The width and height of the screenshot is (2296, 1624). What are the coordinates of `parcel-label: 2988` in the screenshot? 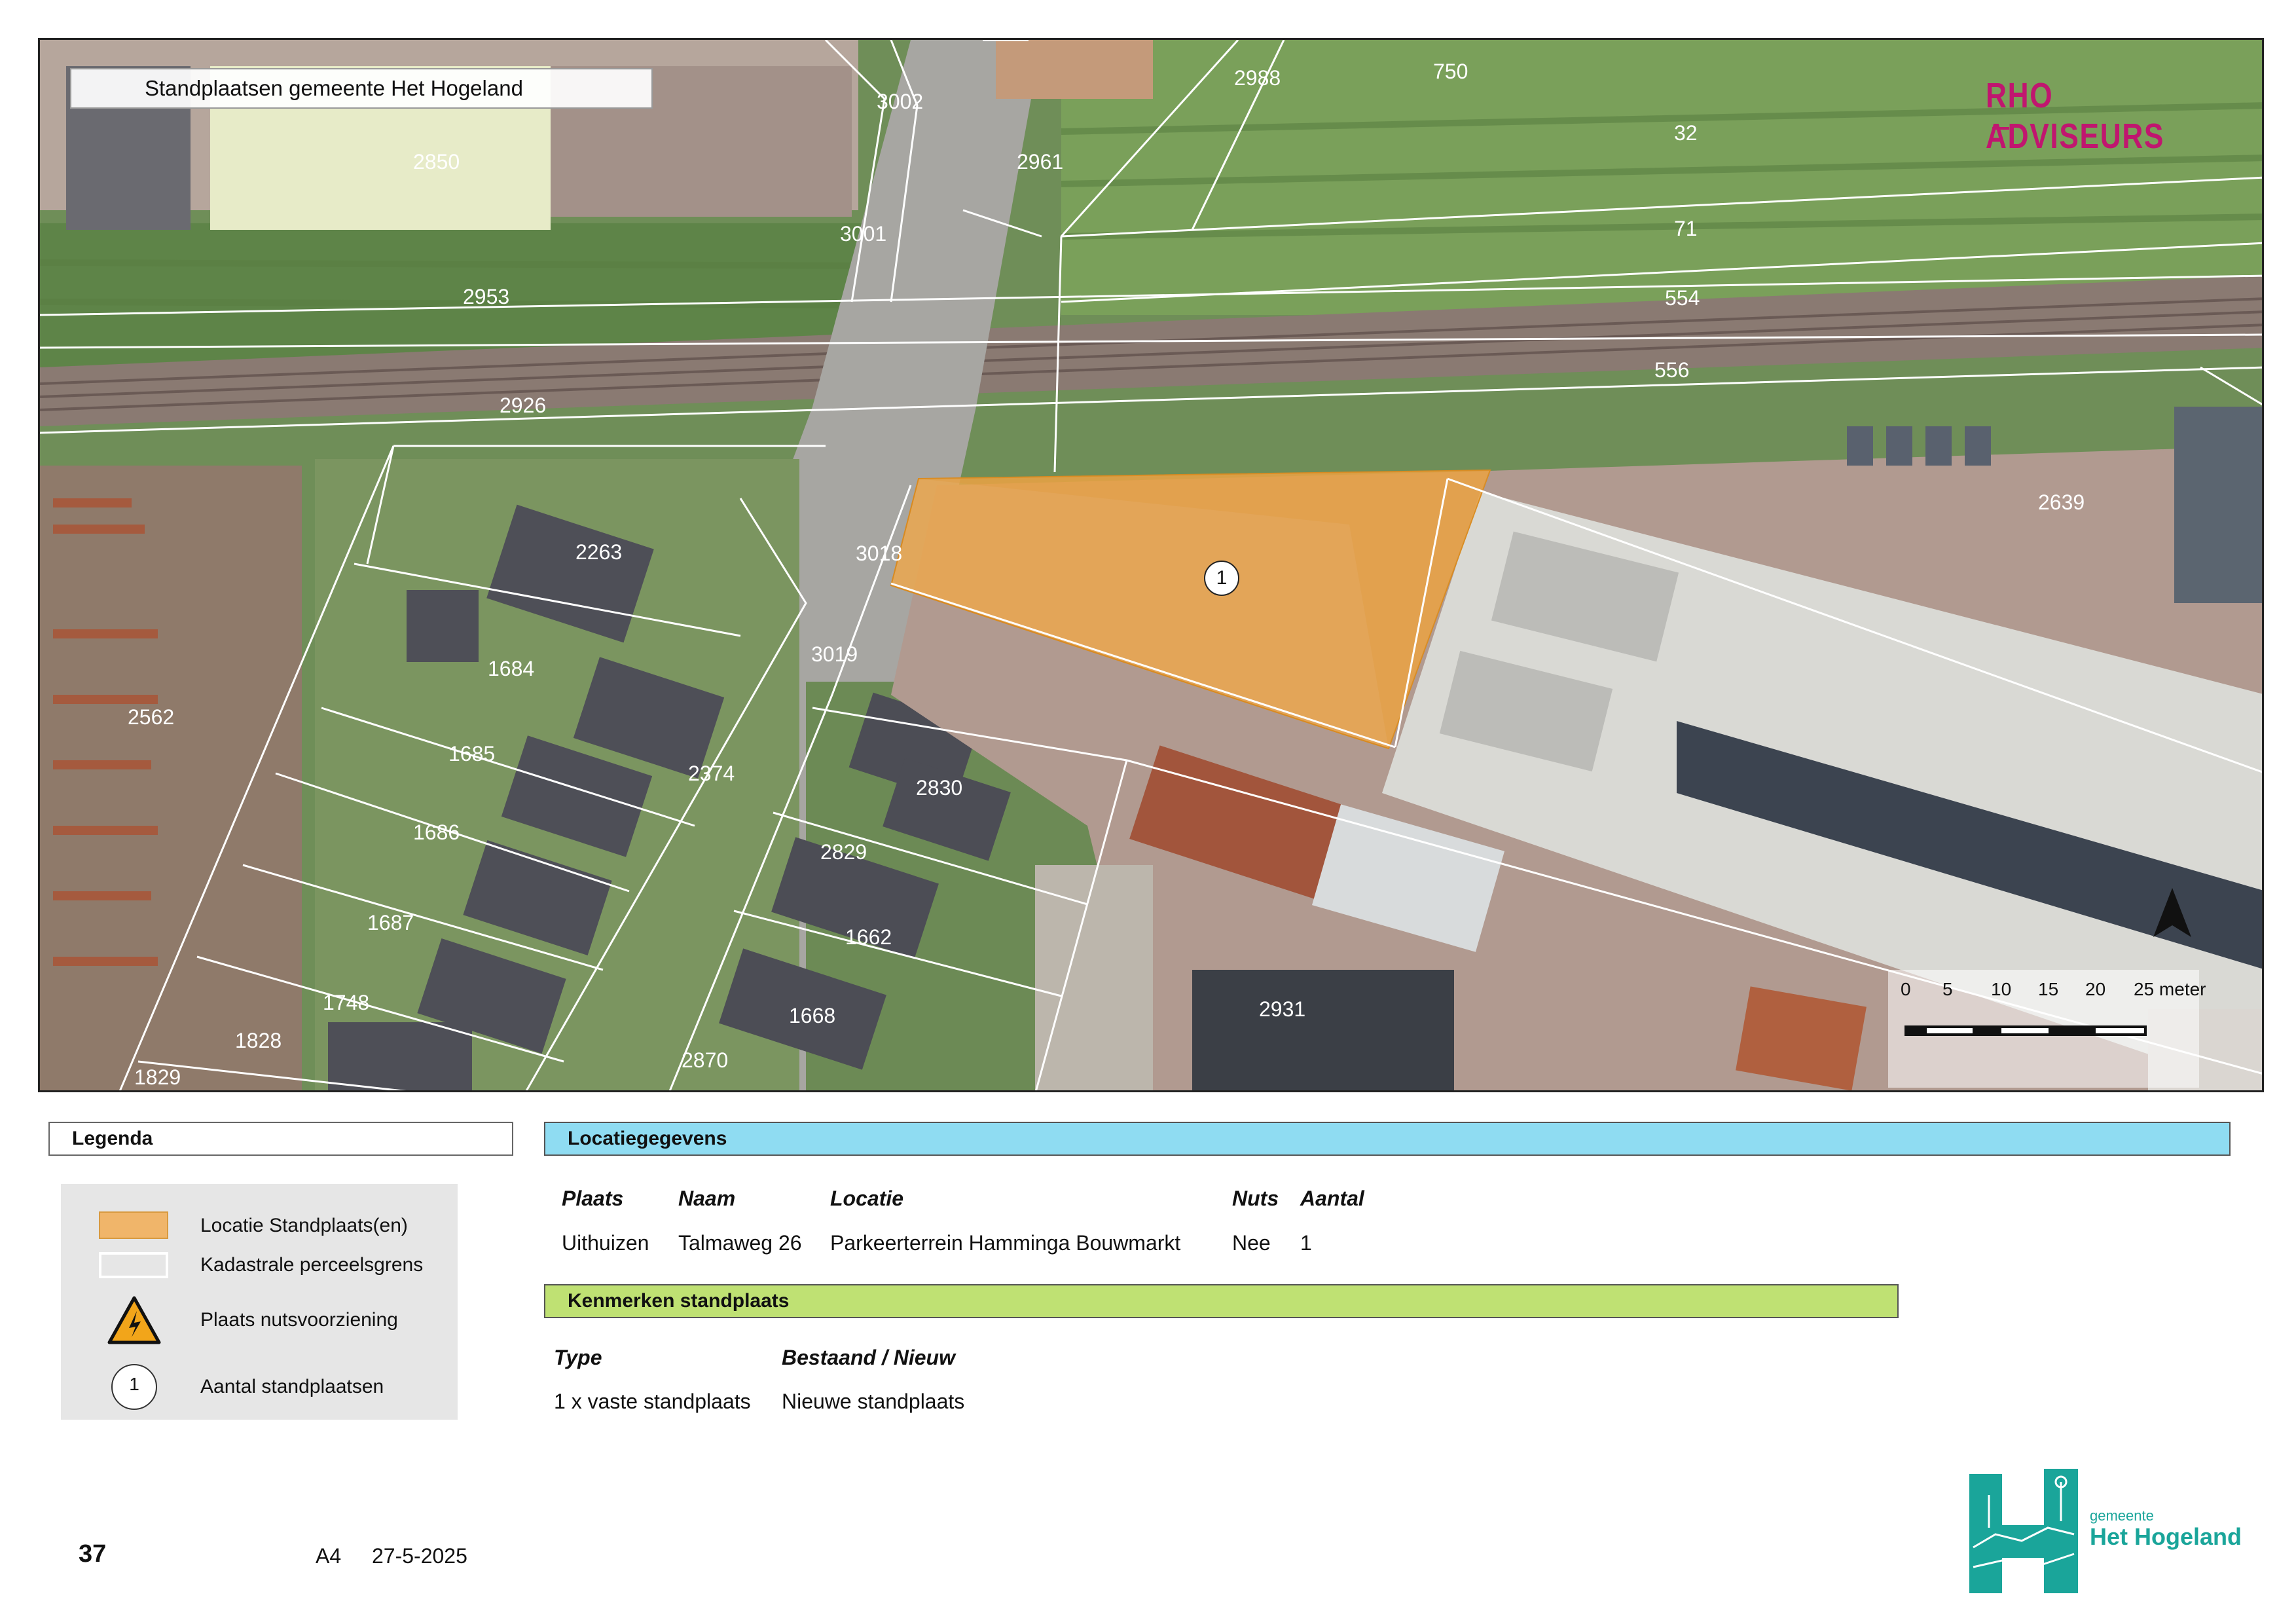 It's located at (1257, 78).